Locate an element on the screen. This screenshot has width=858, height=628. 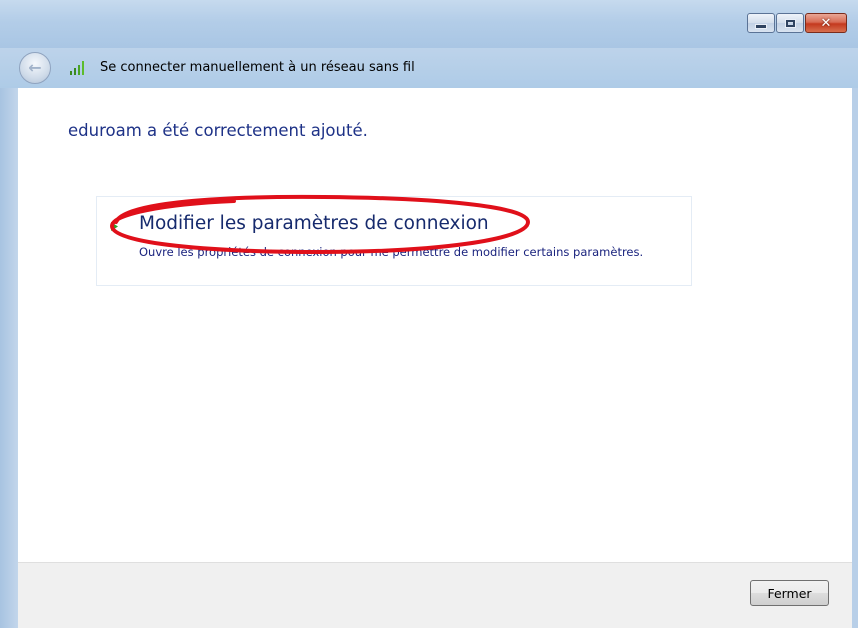
window-close-button: ✕ is located at coordinates (826, 23).